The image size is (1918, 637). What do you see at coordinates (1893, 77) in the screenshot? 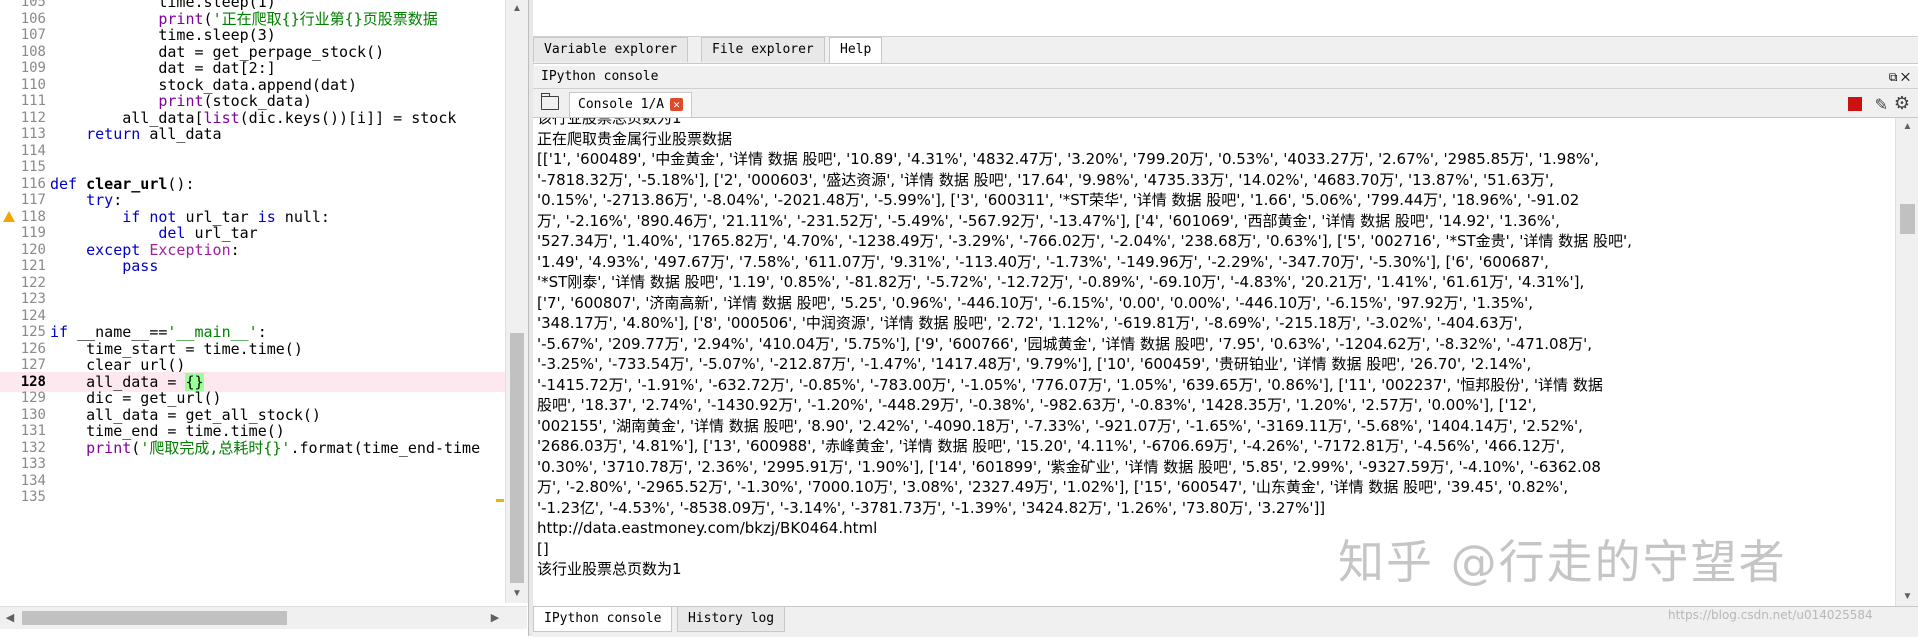
I see `undock-icon: ⧉` at bounding box center [1893, 77].